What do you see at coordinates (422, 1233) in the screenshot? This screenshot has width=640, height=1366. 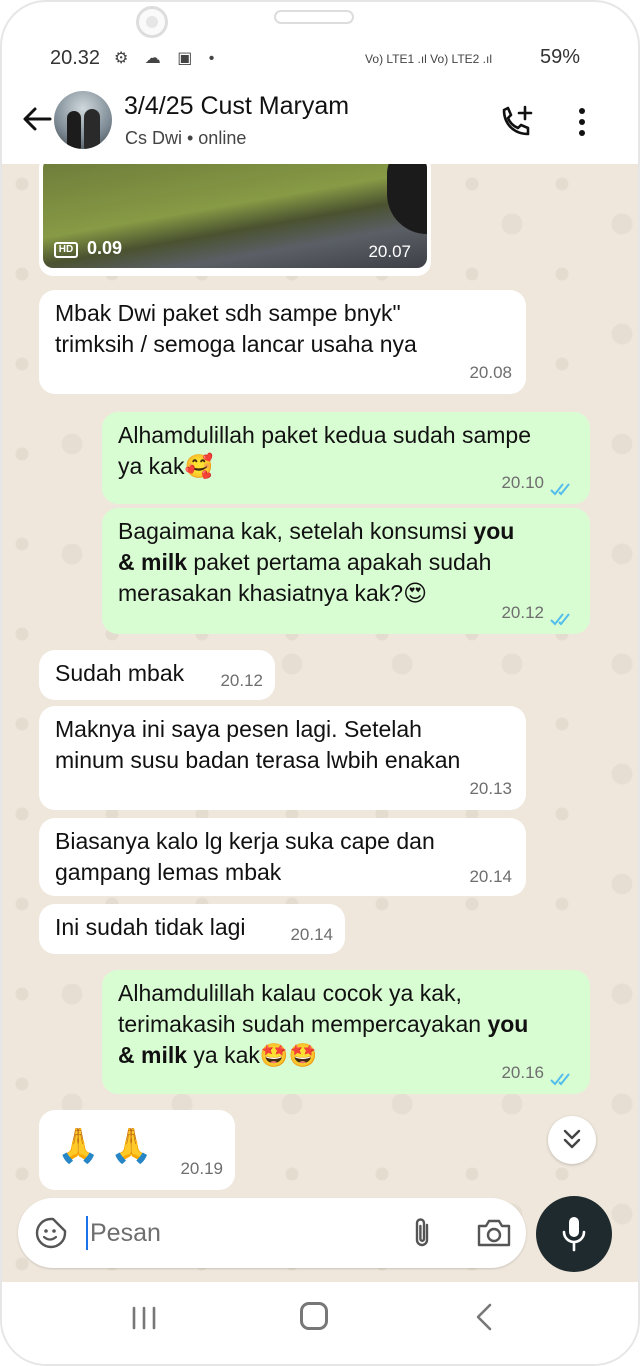 I see `attachment-icon` at bounding box center [422, 1233].